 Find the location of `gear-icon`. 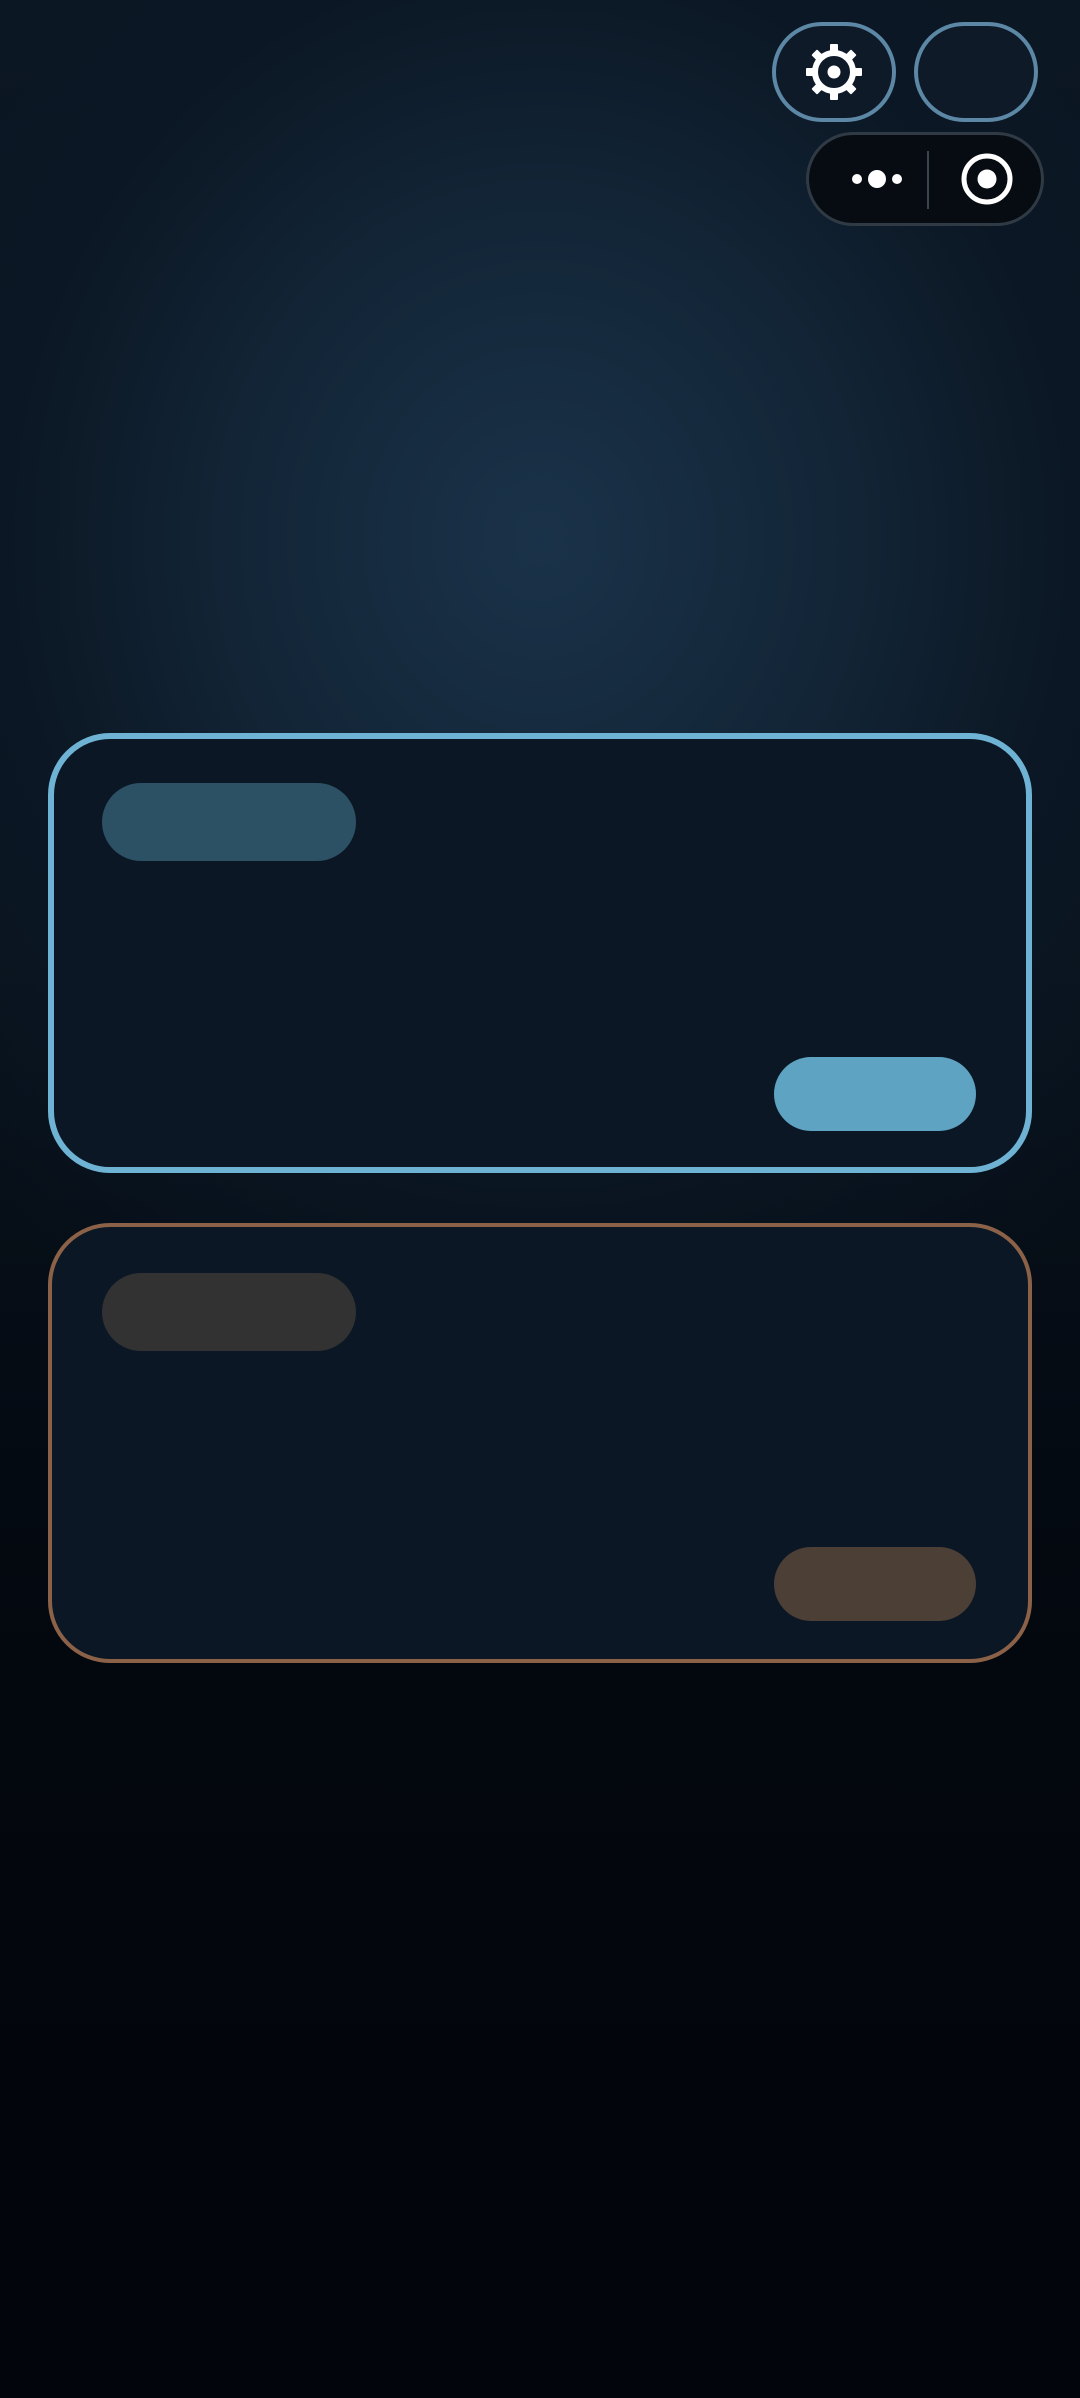

gear-icon is located at coordinates (834, 72).